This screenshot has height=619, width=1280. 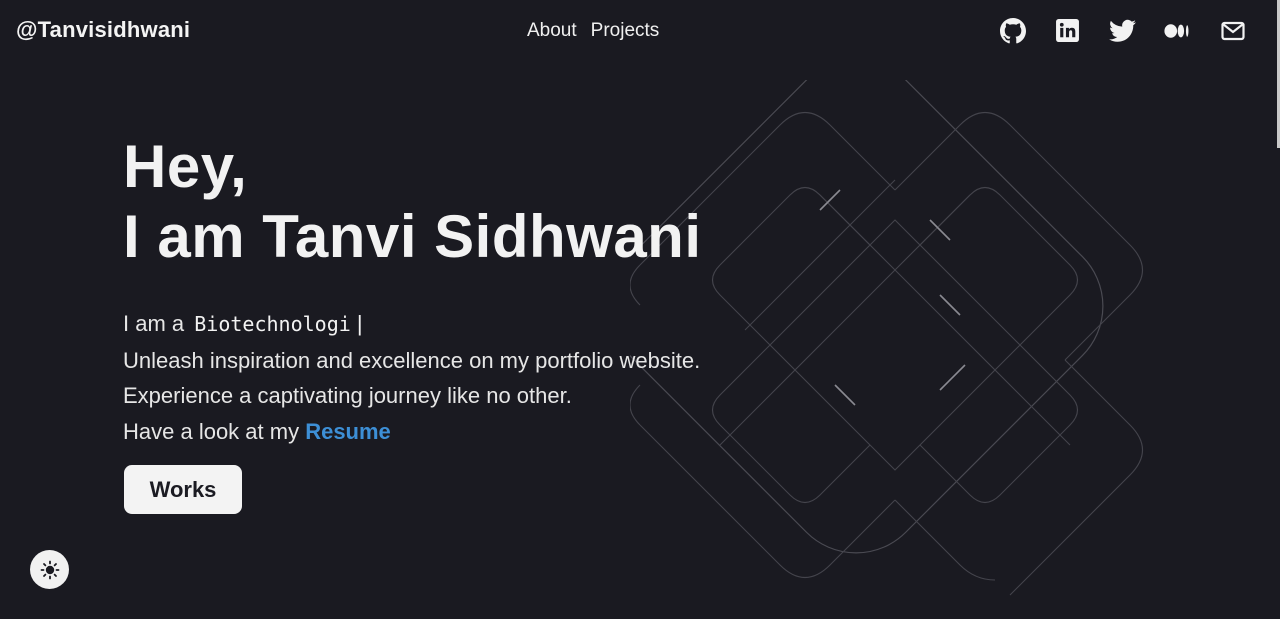 I want to click on brand-logo: @Tanvisidhwani, so click(x=103, y=30).